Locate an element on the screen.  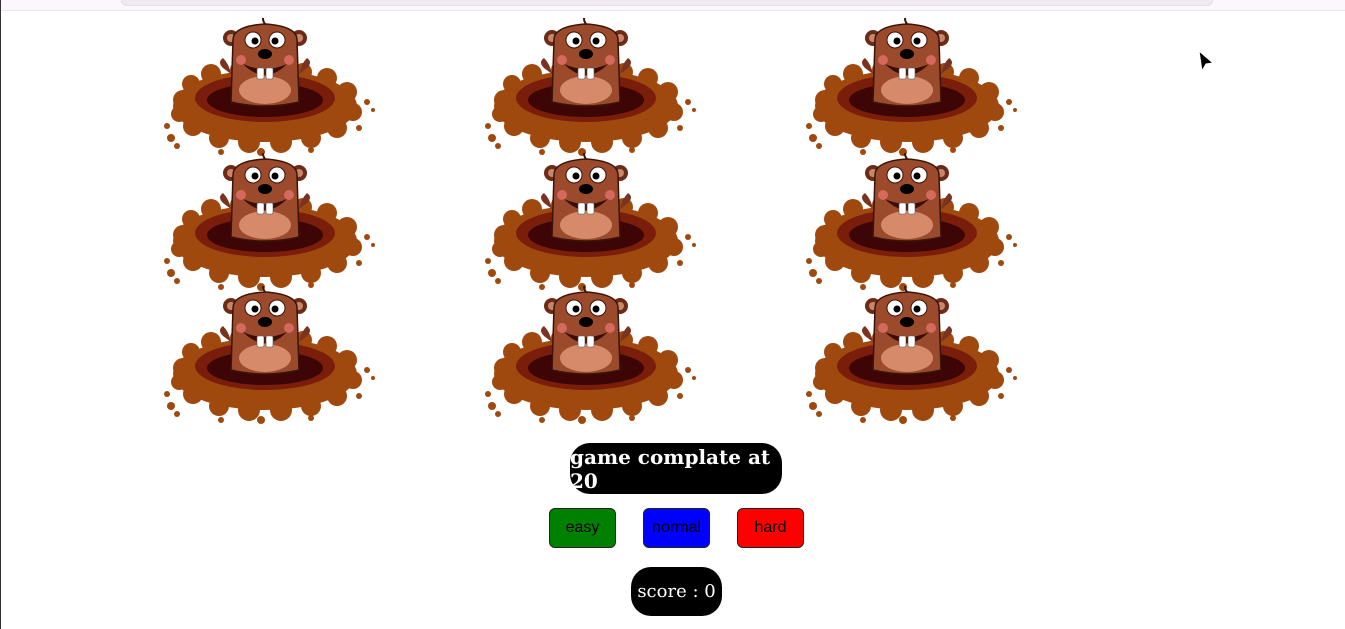
game-status-banner: game complate at 20 is located at coordinates (676, 468).